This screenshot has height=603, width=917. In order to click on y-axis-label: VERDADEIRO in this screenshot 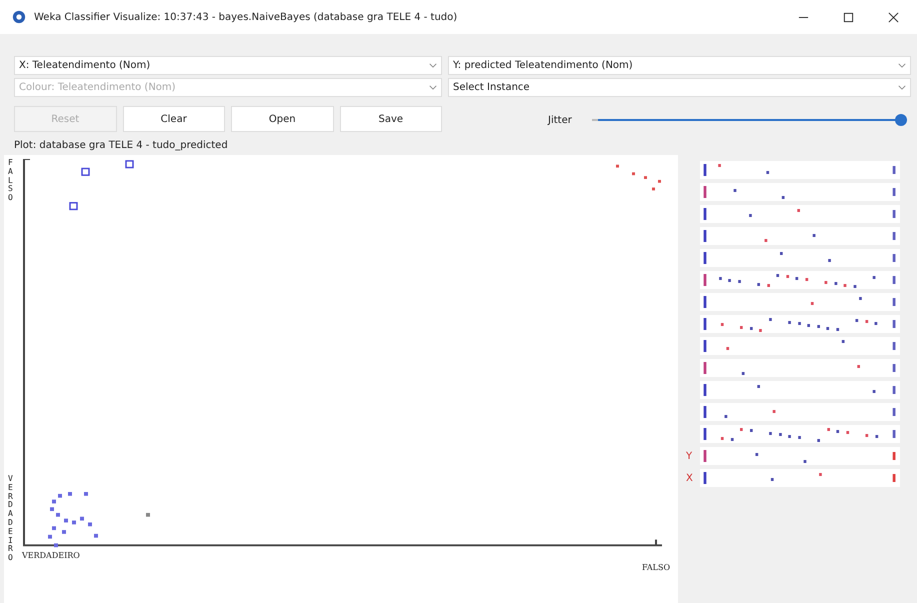, I will do `click(11, 519)`.